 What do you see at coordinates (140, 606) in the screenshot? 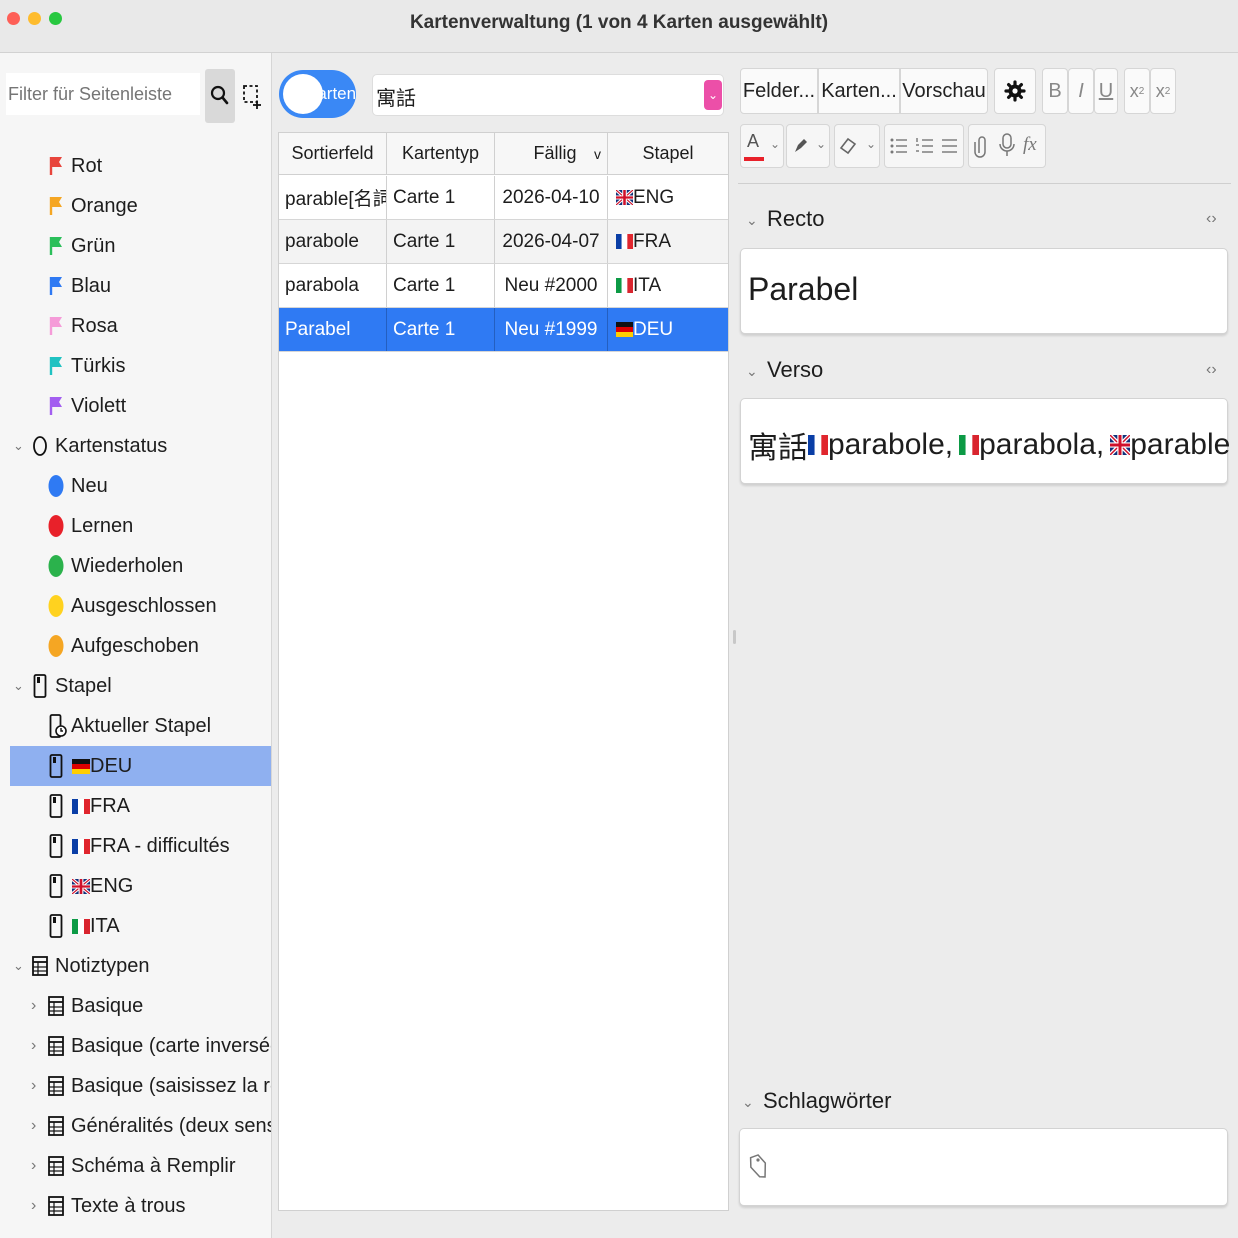
I see `sidebar-item-status: Ausgeschlossen` at bounding box center [140, 606].